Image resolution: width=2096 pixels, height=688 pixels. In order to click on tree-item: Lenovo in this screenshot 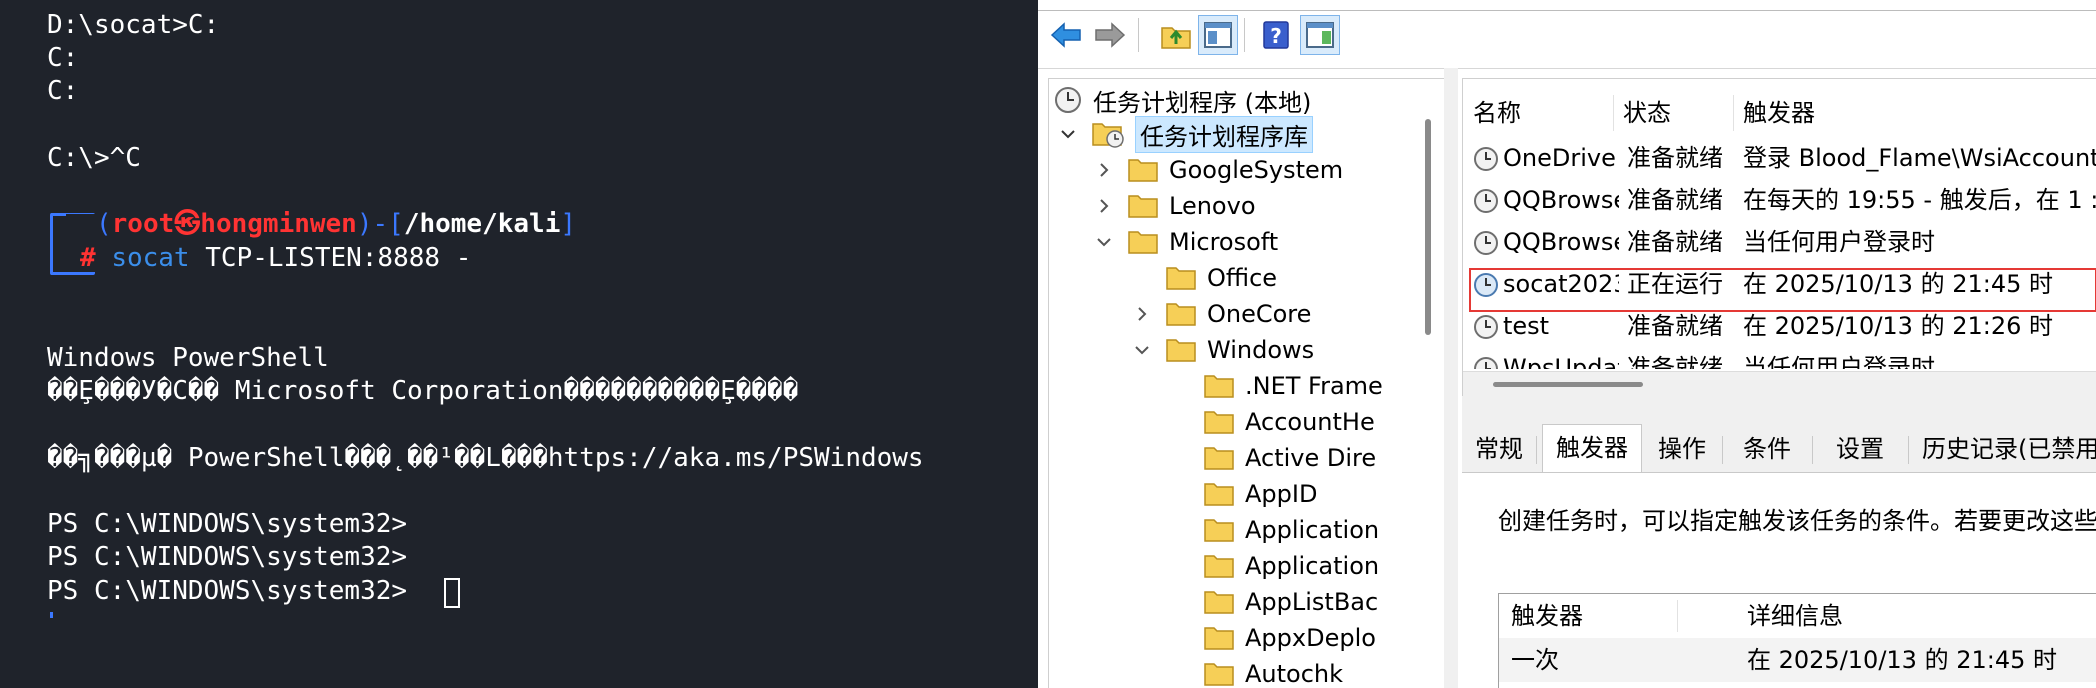, I will do `click(1175, 206)`.